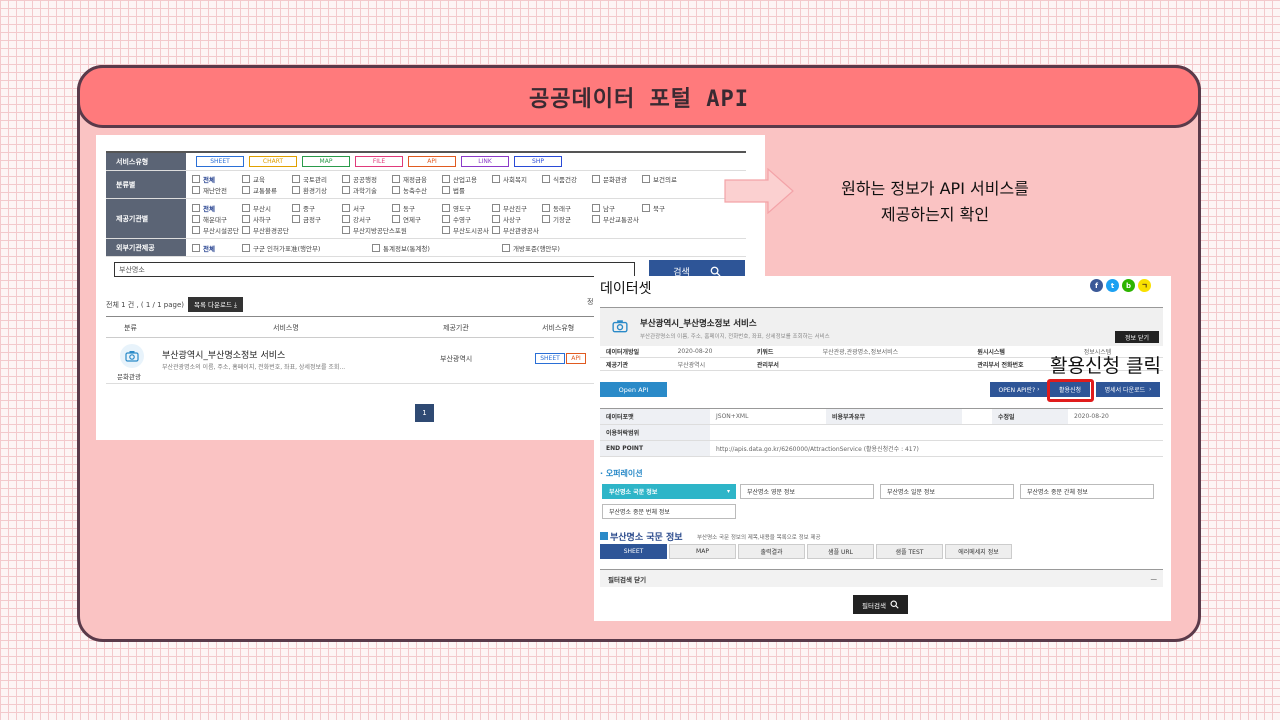  I want to click on operation-select: 부산명소 국문 정보 ▾, so click(669, 491).